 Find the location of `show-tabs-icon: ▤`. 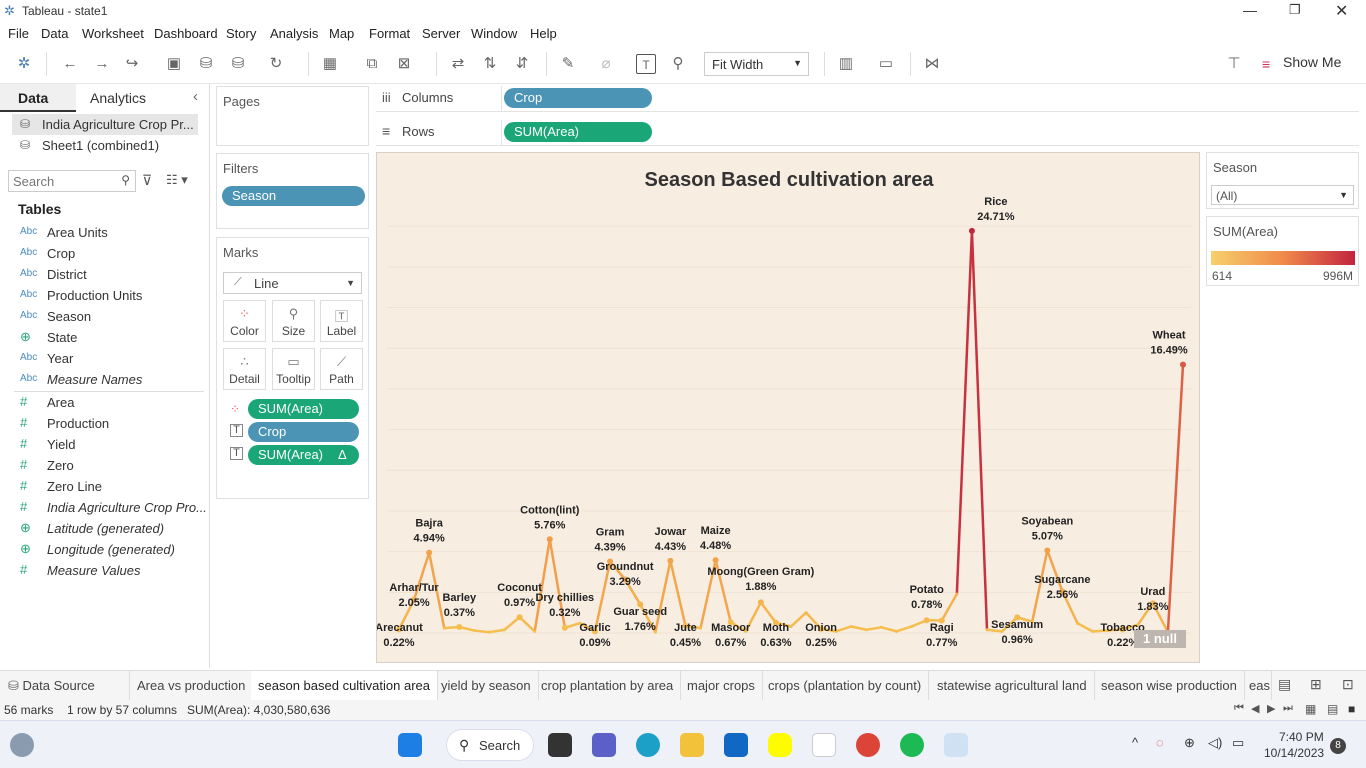

show-tabs-icon: ▤ is located at coordinates (1332, 709).